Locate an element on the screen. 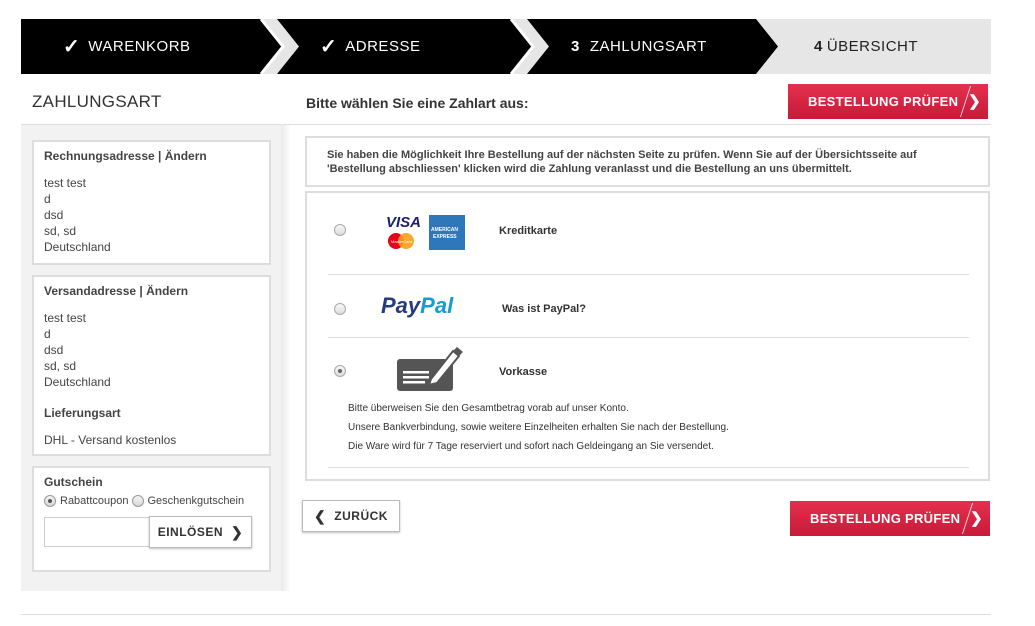 The width and height of the screenshot is (1035, 626). check-order-button-top: BESTELLUNG PRÜFEN ❯ is located at coordinates (888, 101).